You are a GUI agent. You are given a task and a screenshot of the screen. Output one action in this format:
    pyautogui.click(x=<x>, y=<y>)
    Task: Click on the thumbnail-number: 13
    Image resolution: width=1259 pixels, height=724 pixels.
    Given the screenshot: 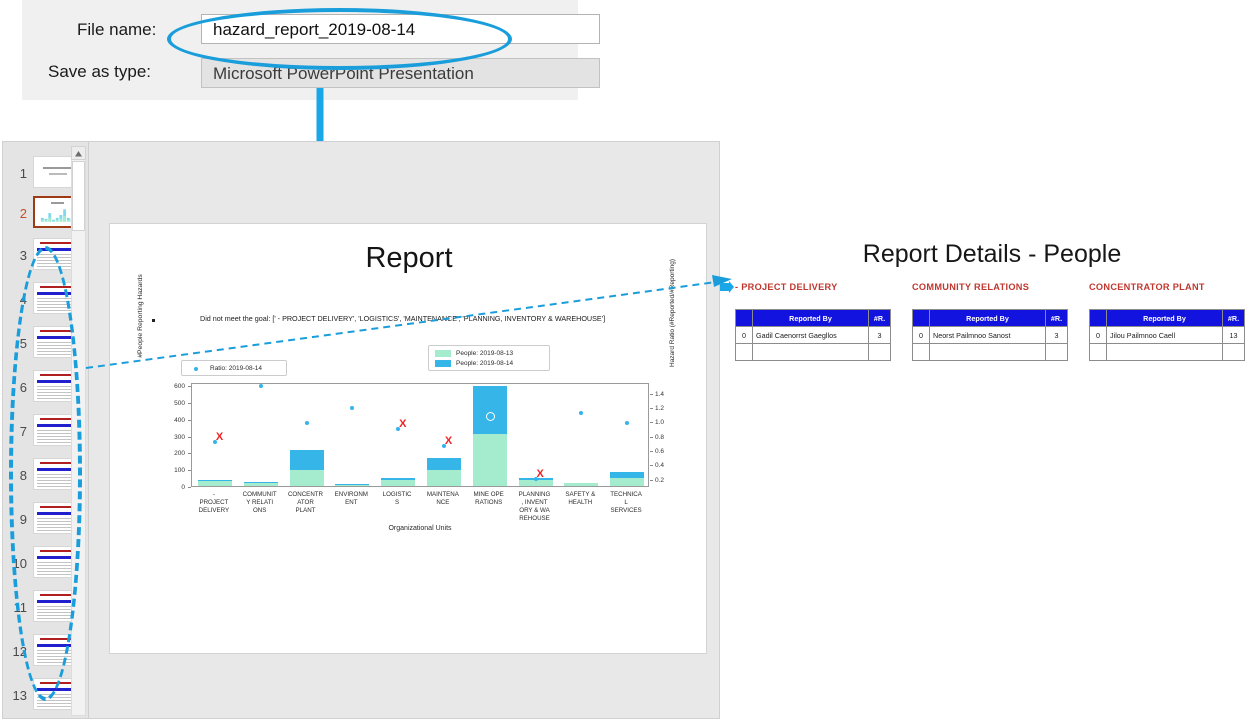 What is the action you would take?
    pyautogui.click(x=19, y=695)
    